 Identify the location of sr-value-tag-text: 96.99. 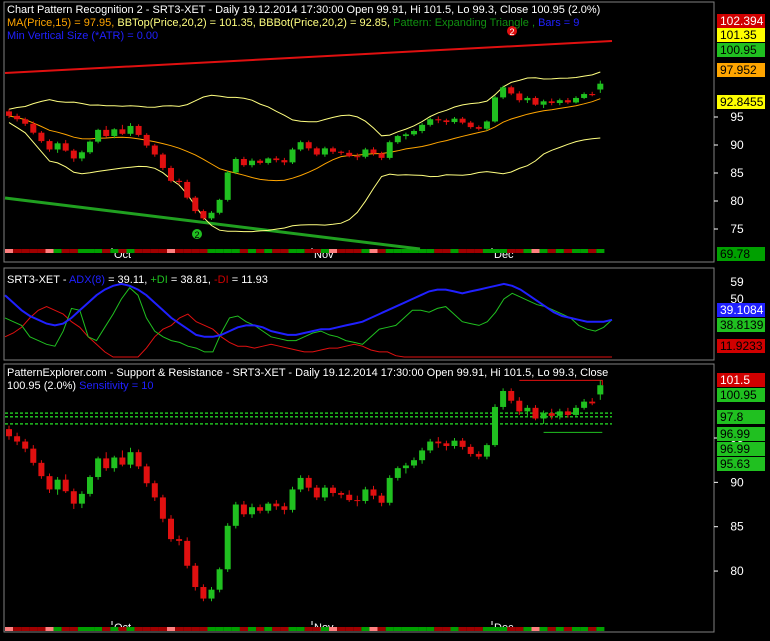
(735, 449).